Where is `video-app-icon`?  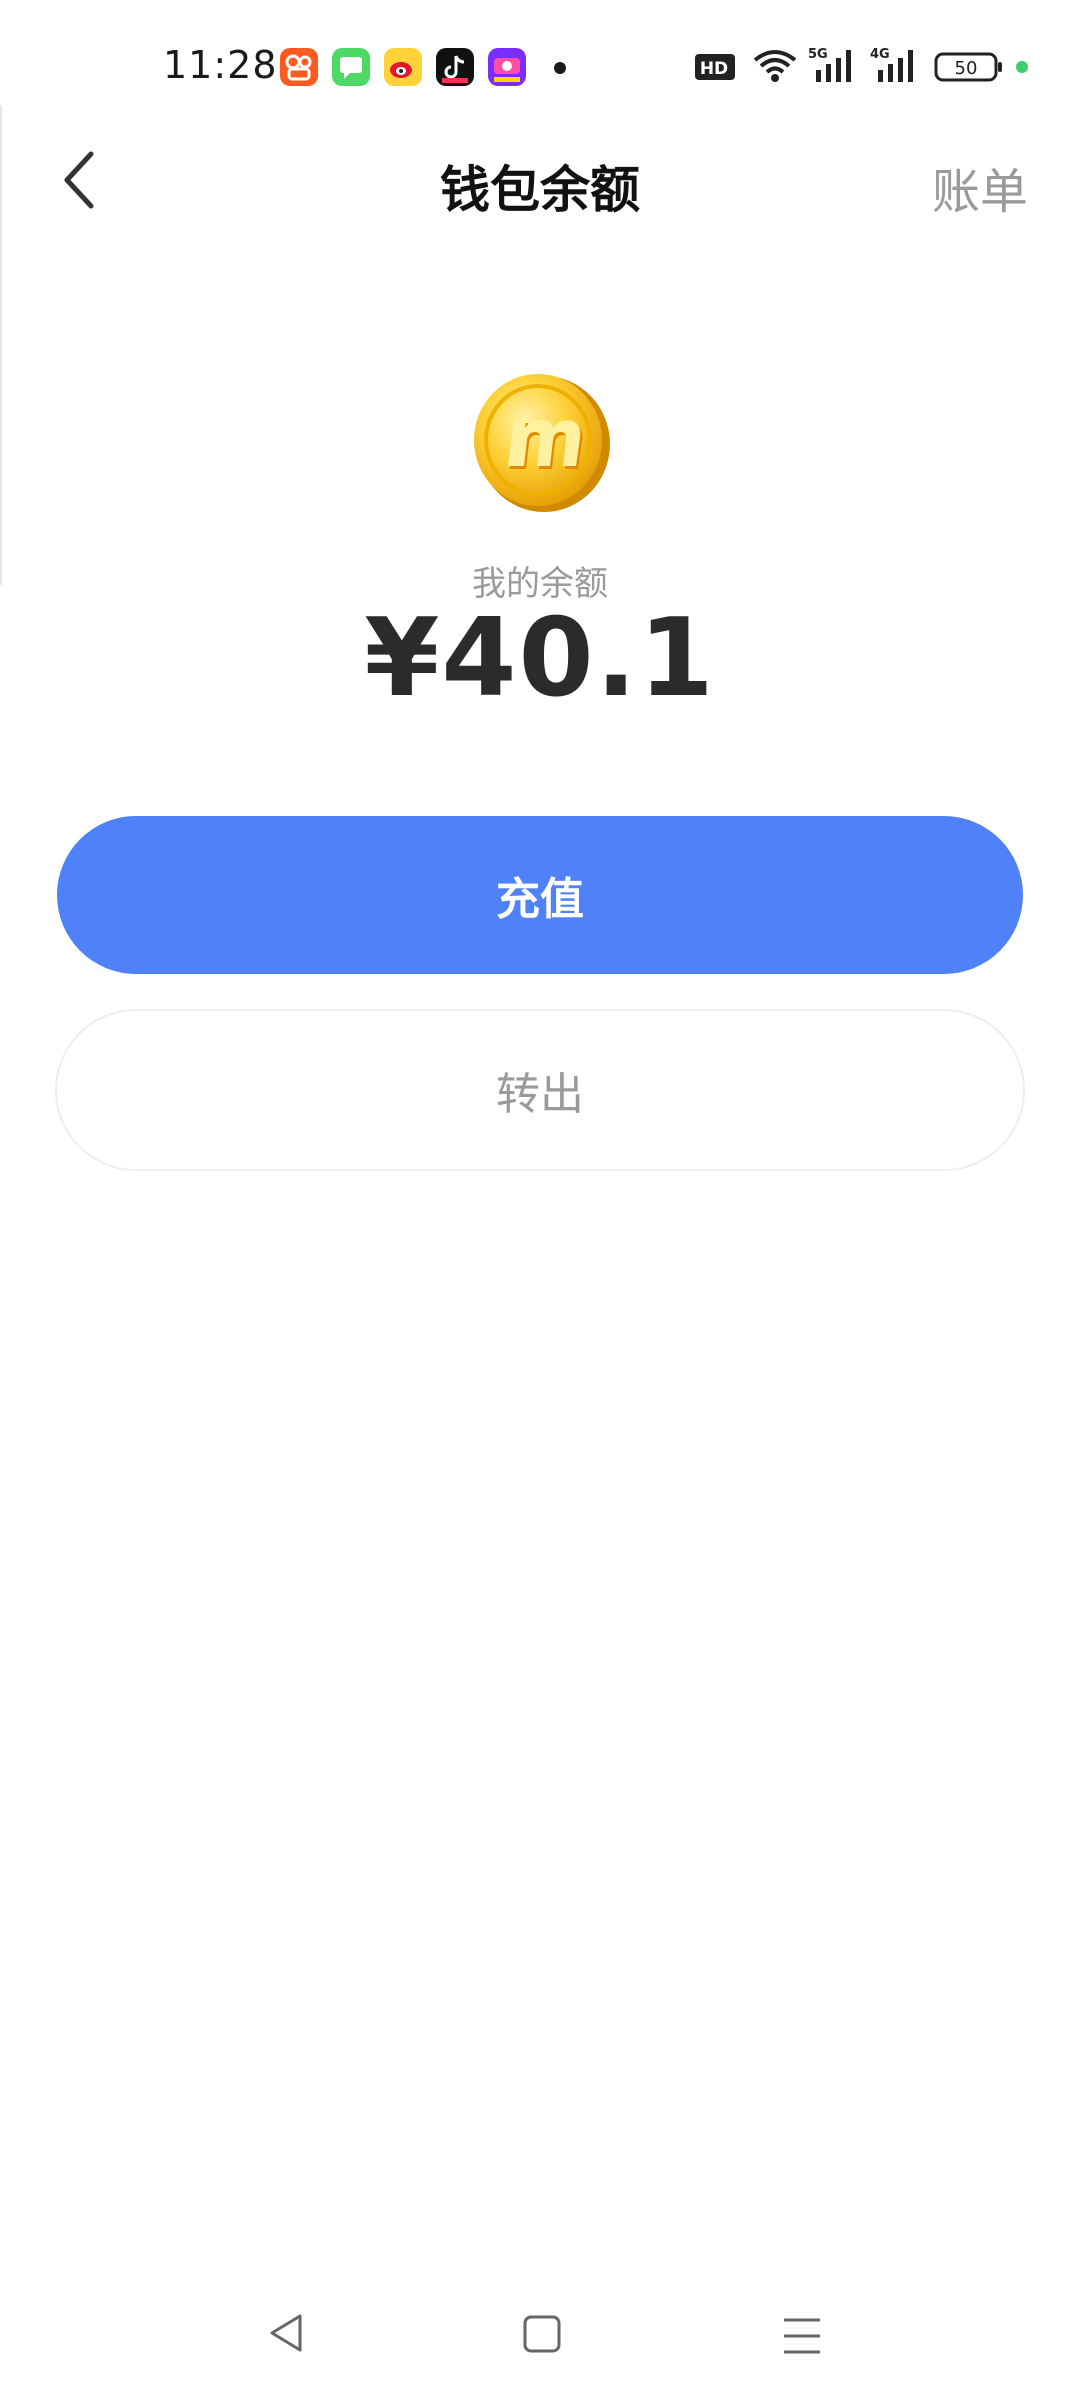 video-app-icon is located at coordinates (507, 67).